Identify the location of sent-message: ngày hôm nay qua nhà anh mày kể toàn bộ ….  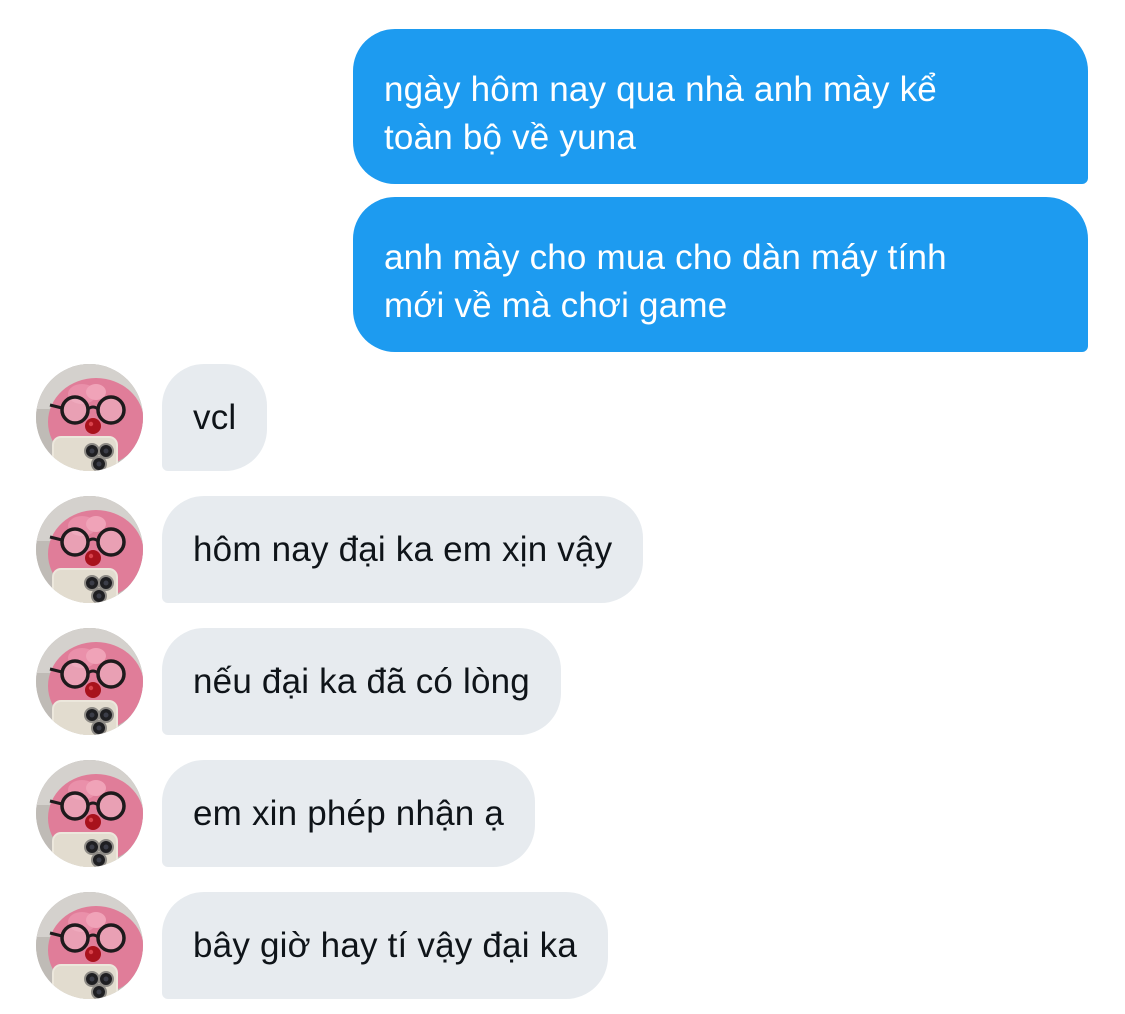
(720, 106).